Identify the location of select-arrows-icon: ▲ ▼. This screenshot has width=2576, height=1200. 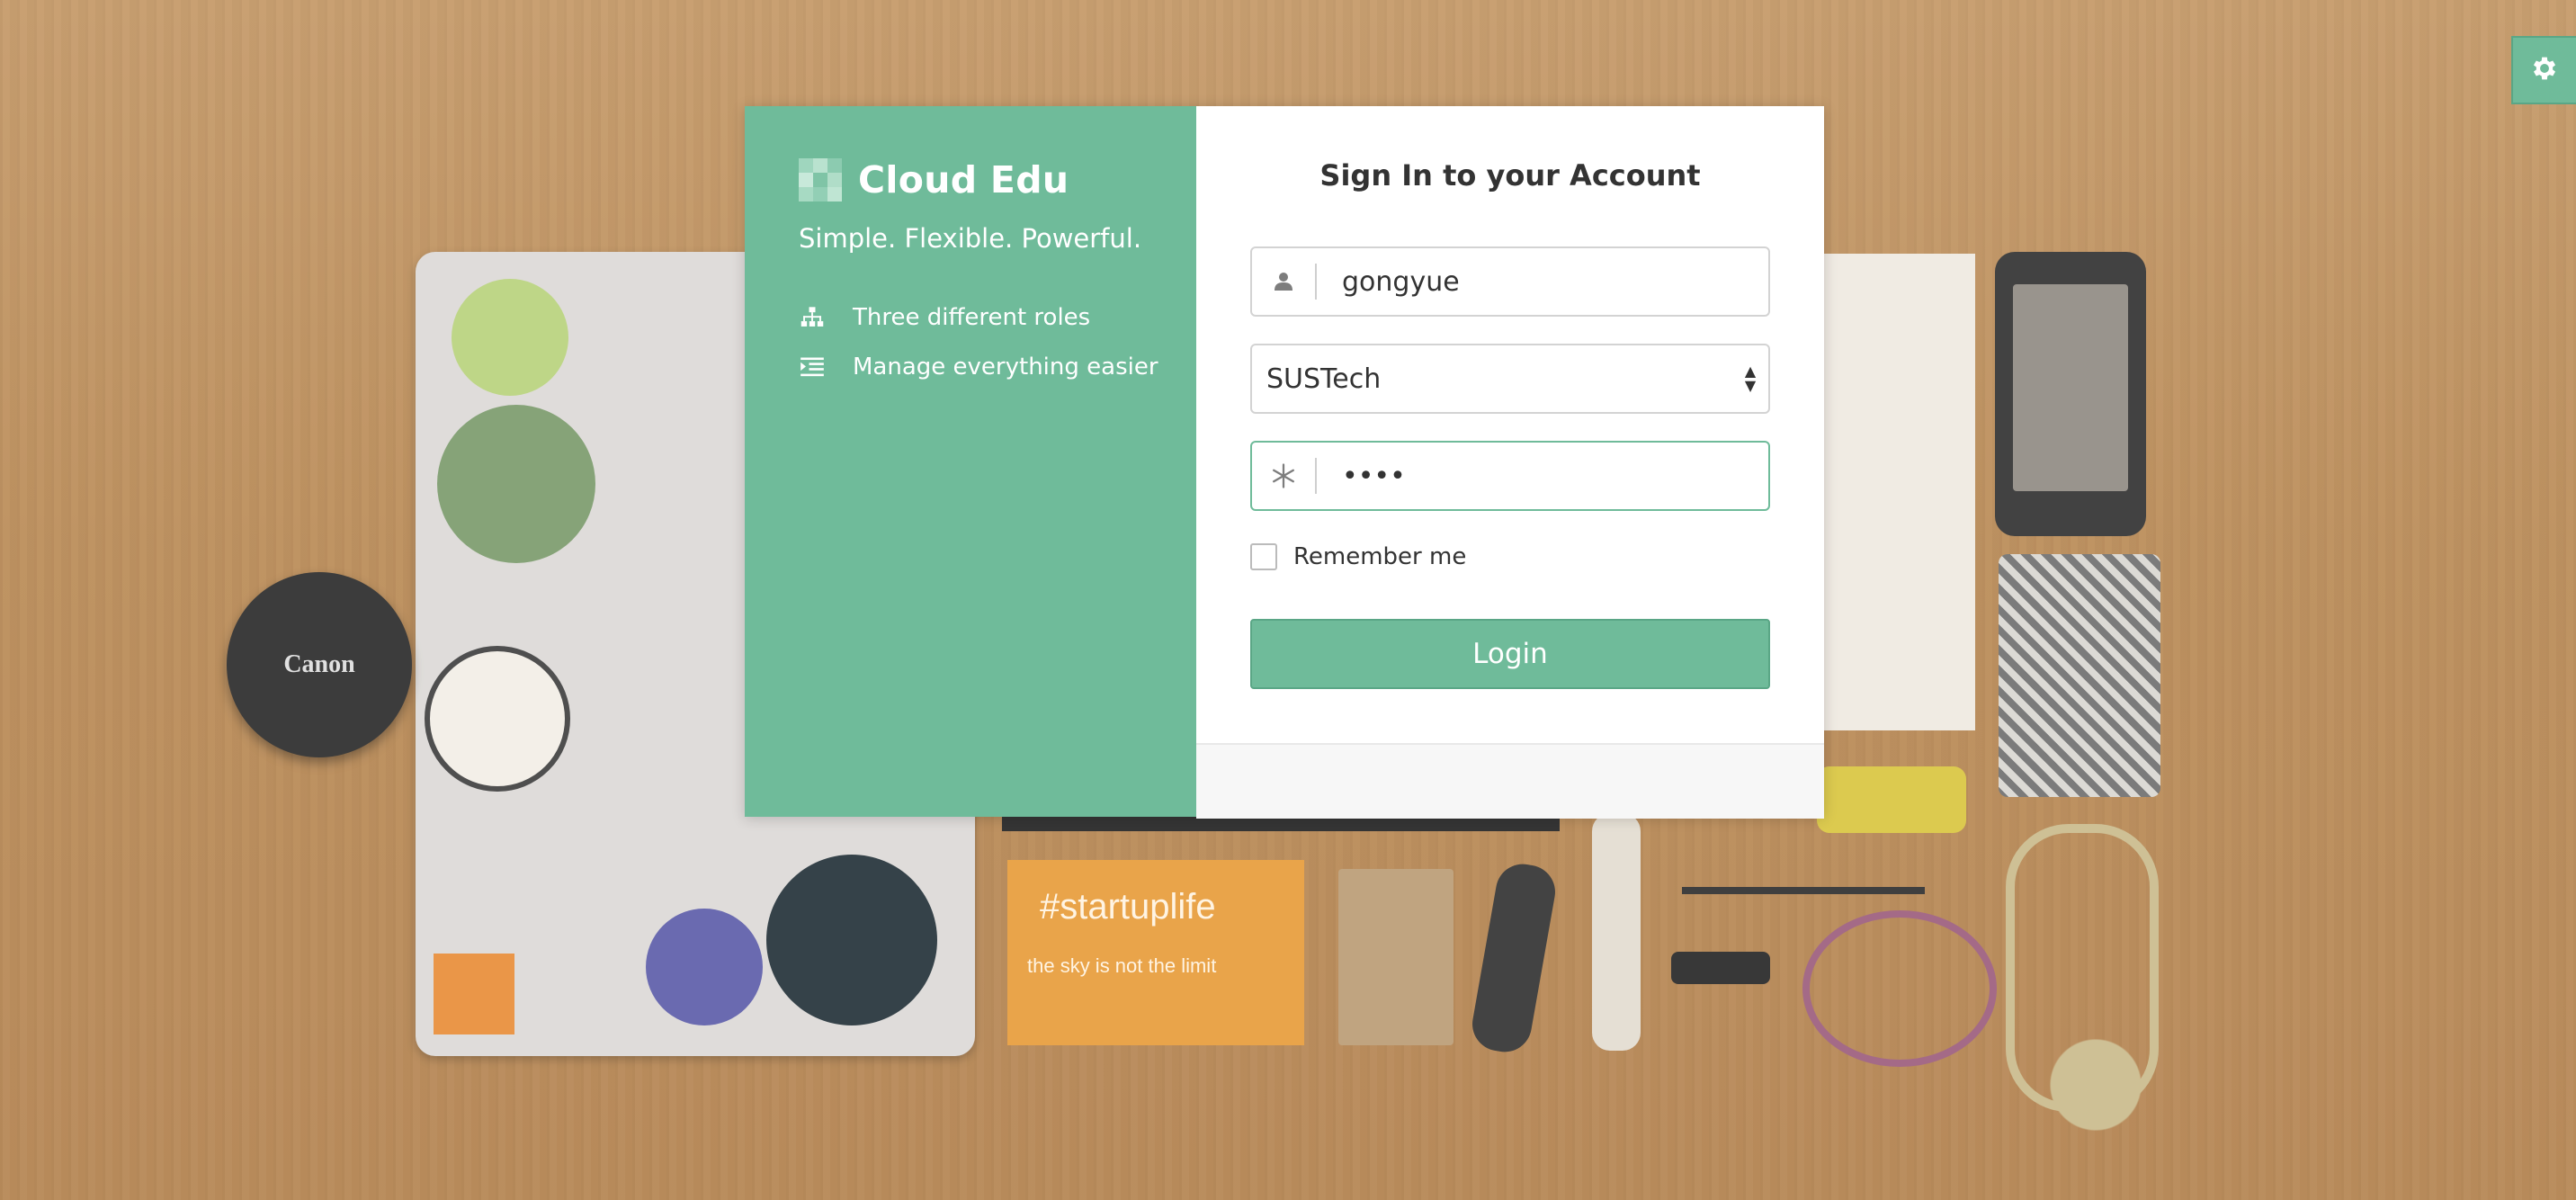
(1750, 378).